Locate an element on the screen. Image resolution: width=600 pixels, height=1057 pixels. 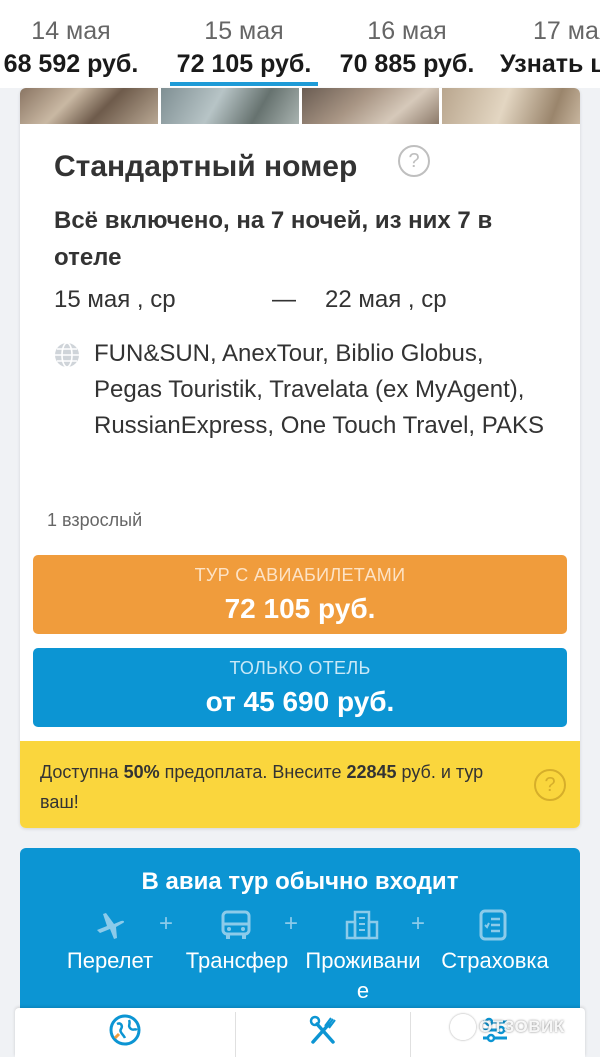
watermark: ОТЗОВИК is located at coordinates (507, 1031).